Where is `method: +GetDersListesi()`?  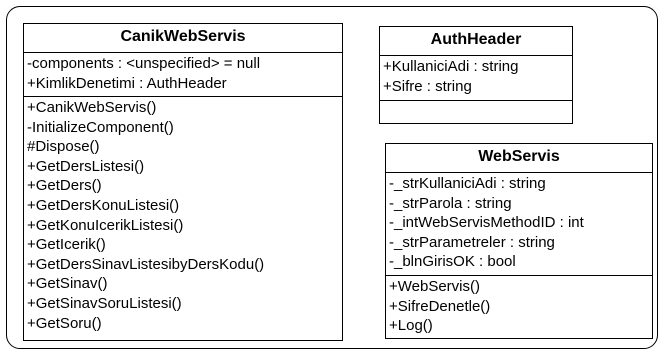 method: +GetDersListesi() is located at coordinates (86, 166).